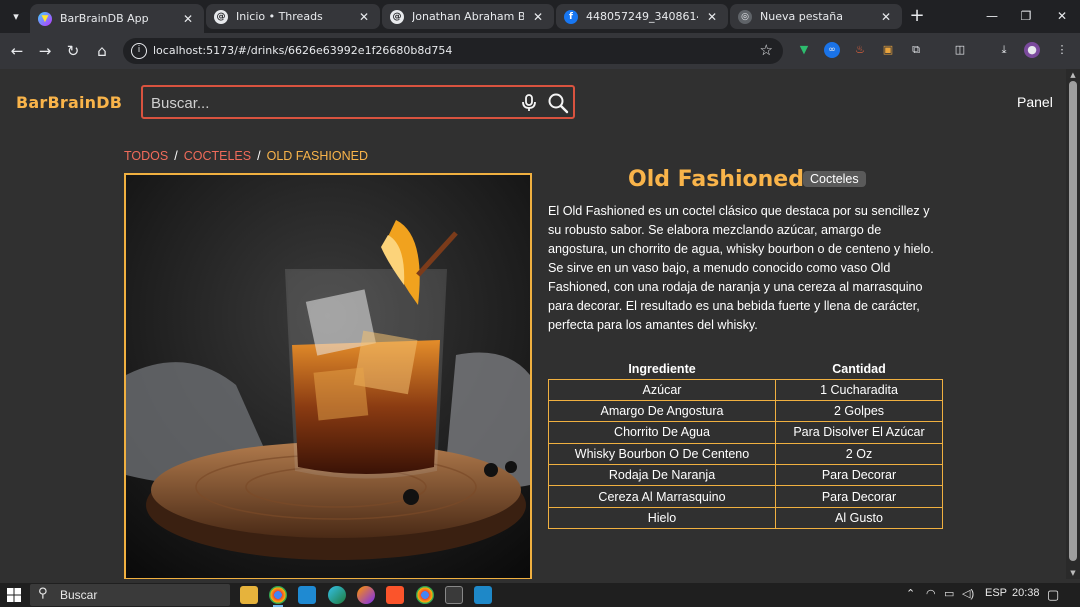 The width and height of the screenshot is (1080, 607). I want to click on extensions-puzzle-icon: ⧉, so click(916, 50).